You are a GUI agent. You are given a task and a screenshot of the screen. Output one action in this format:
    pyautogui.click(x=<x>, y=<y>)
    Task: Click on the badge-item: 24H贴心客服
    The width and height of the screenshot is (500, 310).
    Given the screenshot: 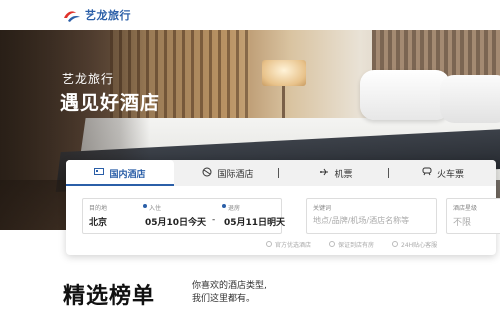 What is the action you would take?
    pyautogui.click(x=414, y=244)
    